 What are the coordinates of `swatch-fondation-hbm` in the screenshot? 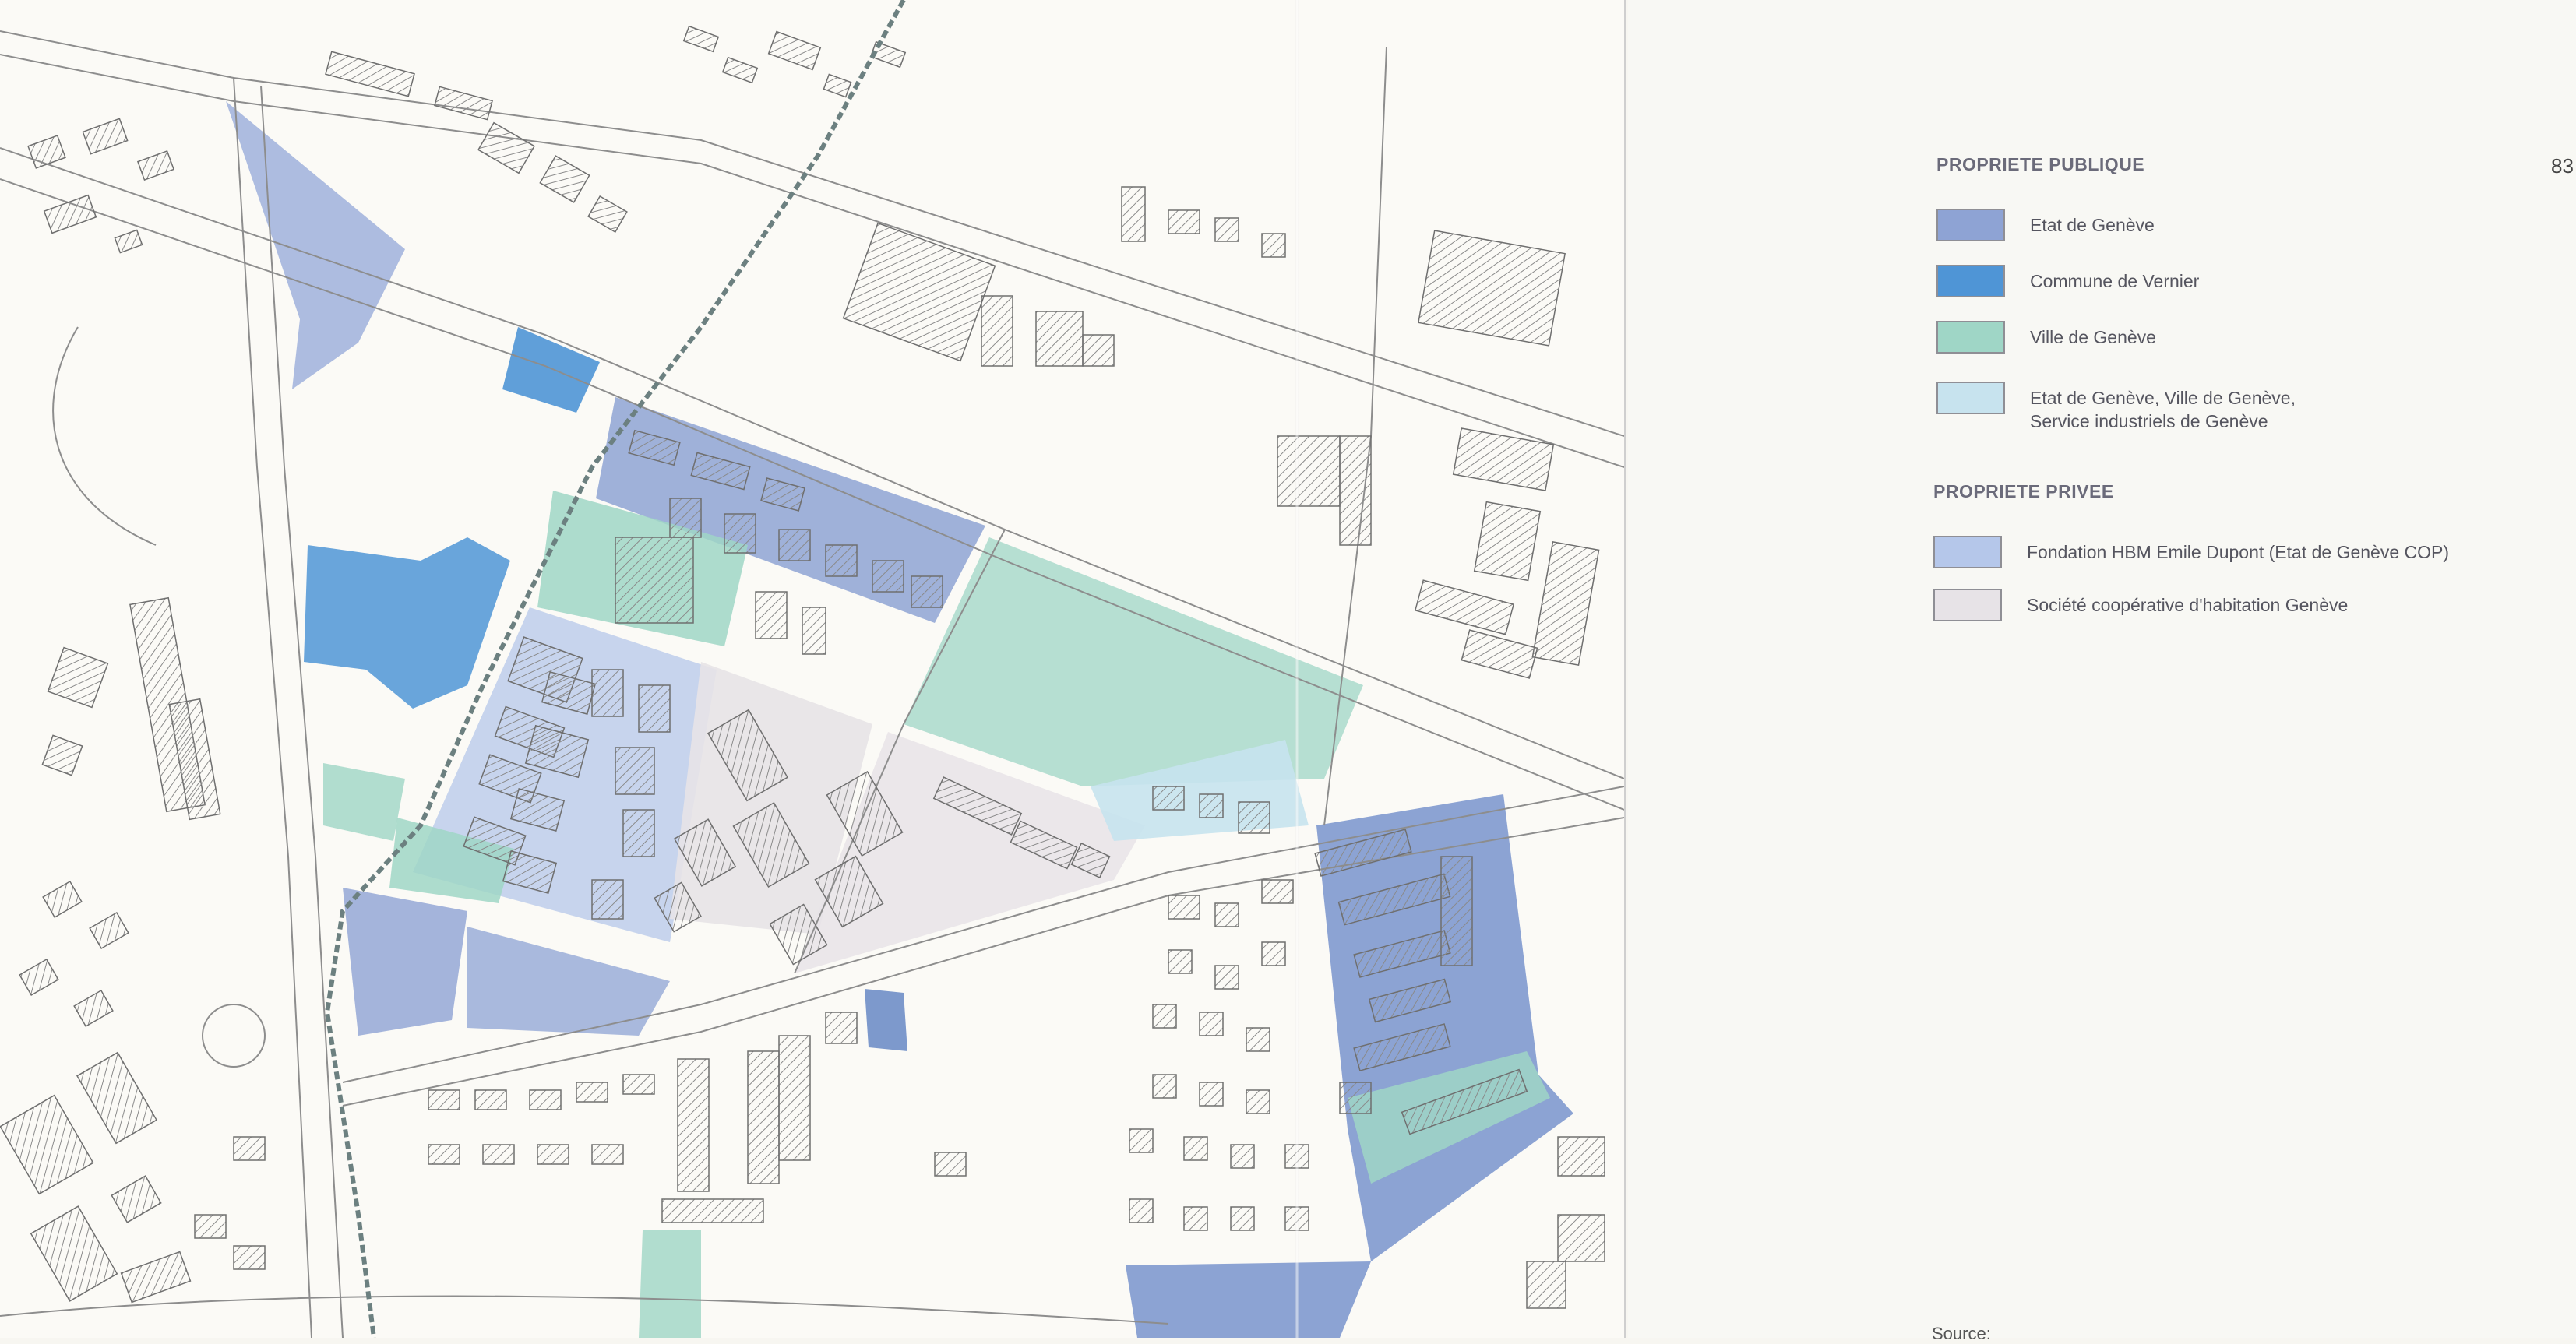 It's located at (1967, 552).